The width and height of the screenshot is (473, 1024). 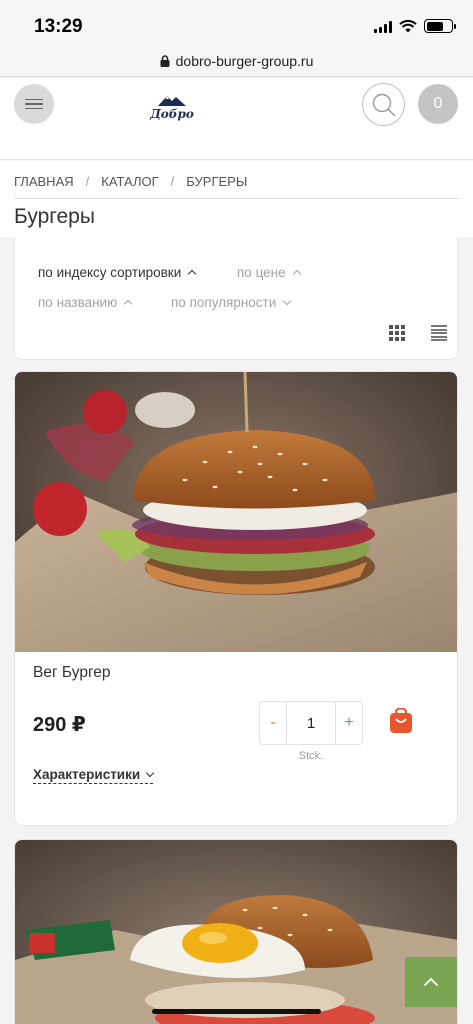 I want to click on breadcrumb-home: ГЛАВНАЯ, so click(x=44, y=181).